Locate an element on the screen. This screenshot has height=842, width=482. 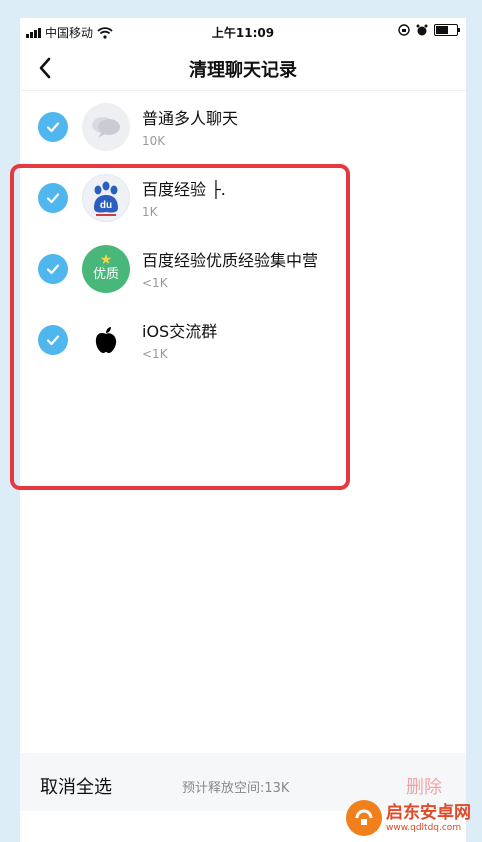
page-title: 清理聊天记录 is located at coordinates (243, 70).